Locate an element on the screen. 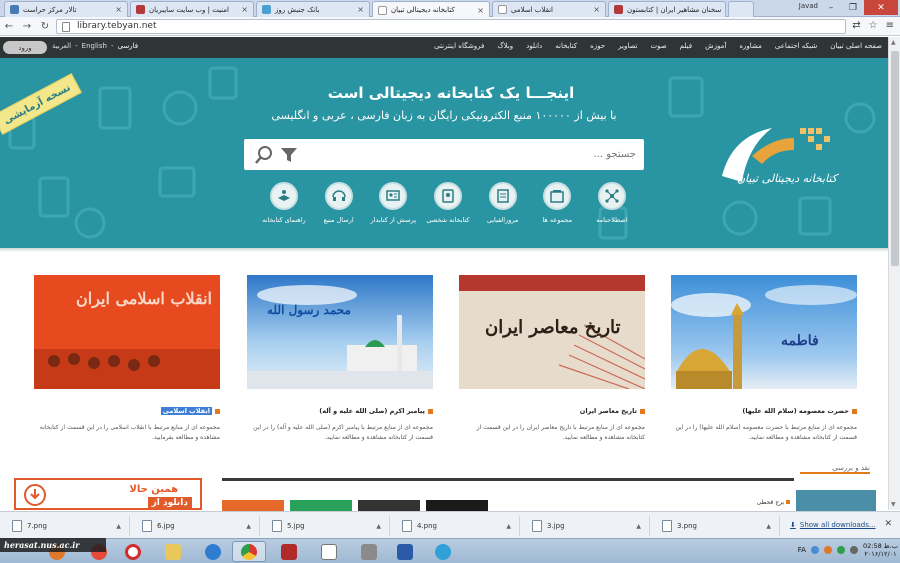 Image resolution: width=900 pixels, height=563 pixels. menu-item: تصاویر is located at coordinates (627, 46).